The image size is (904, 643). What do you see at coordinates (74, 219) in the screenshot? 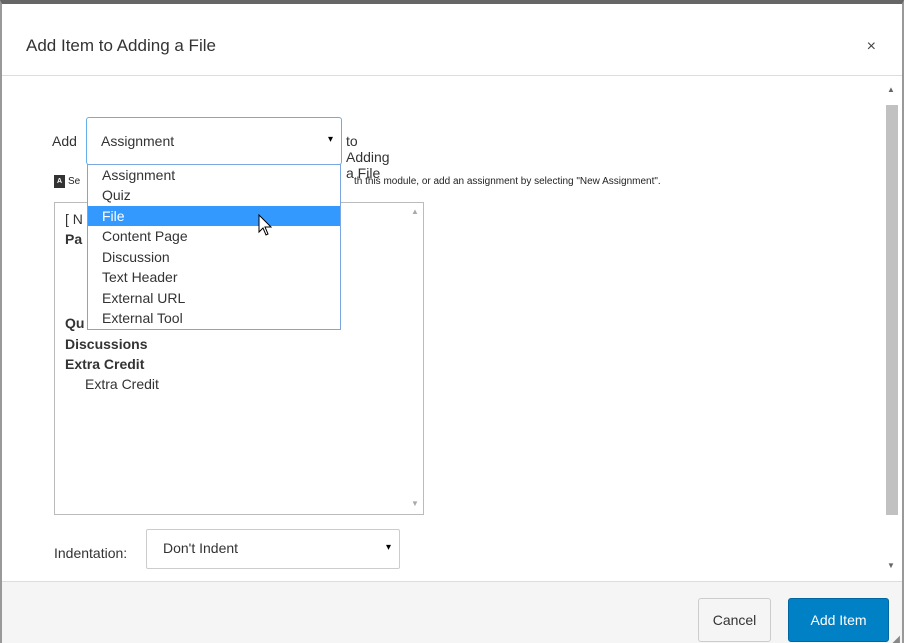
I see `list-item: [ N` at bounding box center [74, 219].